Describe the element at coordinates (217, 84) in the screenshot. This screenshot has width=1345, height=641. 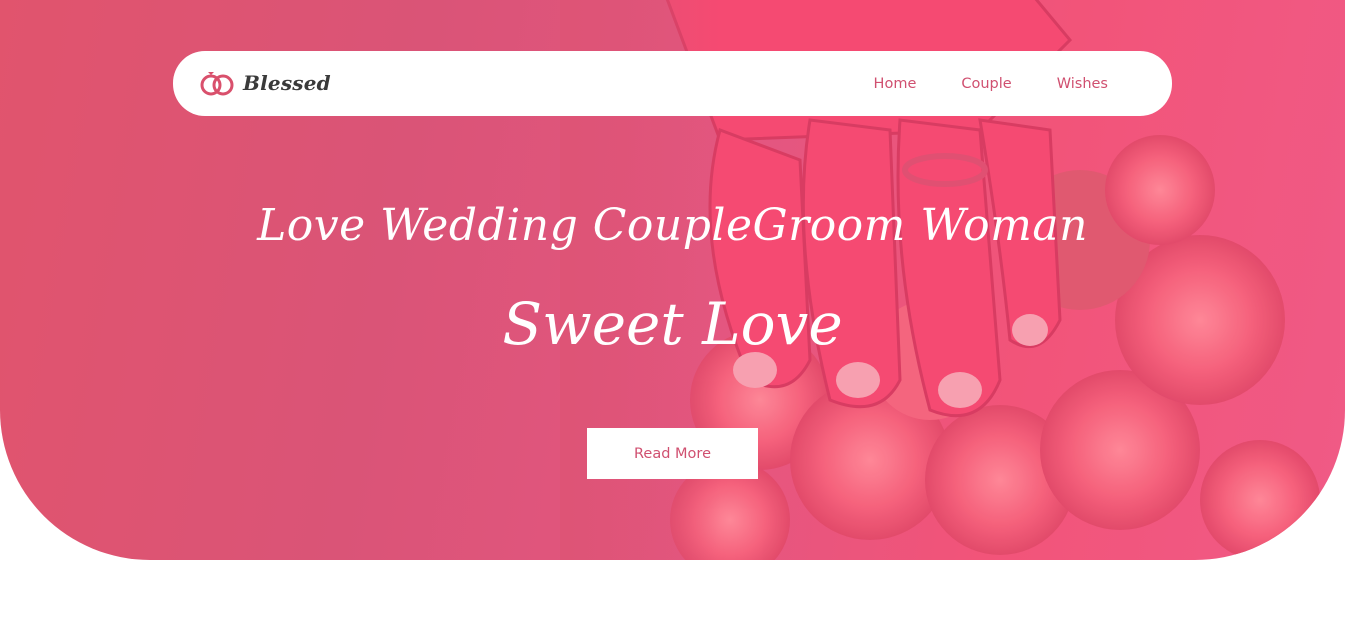
I see `wedding-rings-icon` at that location.